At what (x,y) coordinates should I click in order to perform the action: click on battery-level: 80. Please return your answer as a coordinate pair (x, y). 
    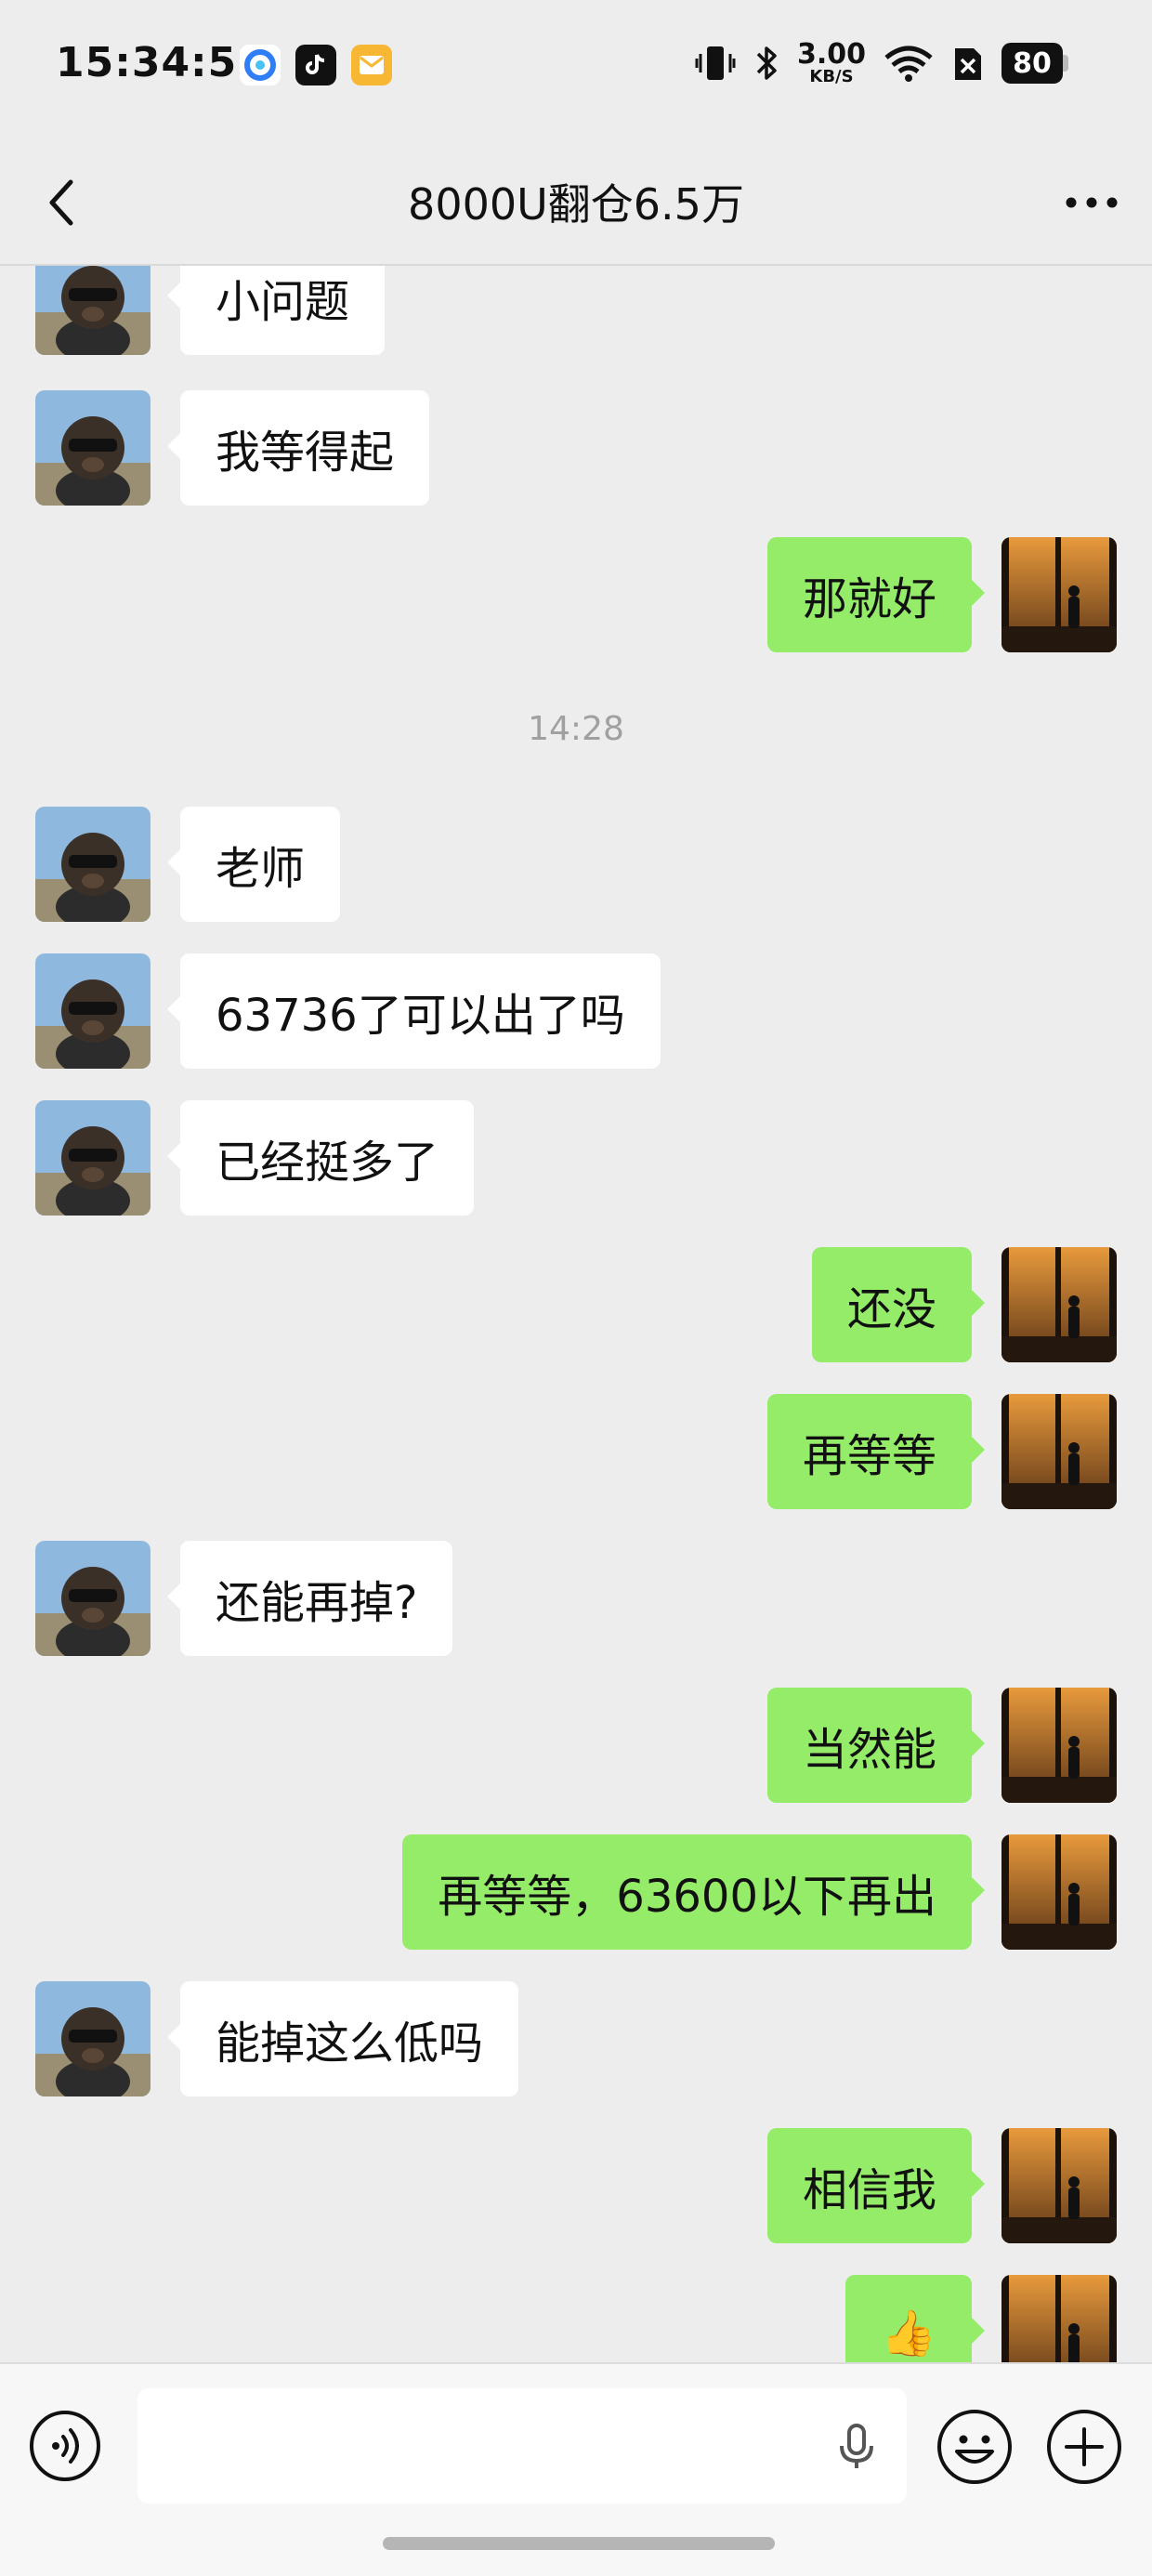
    Looking at the image, I should click on (1032, 63).